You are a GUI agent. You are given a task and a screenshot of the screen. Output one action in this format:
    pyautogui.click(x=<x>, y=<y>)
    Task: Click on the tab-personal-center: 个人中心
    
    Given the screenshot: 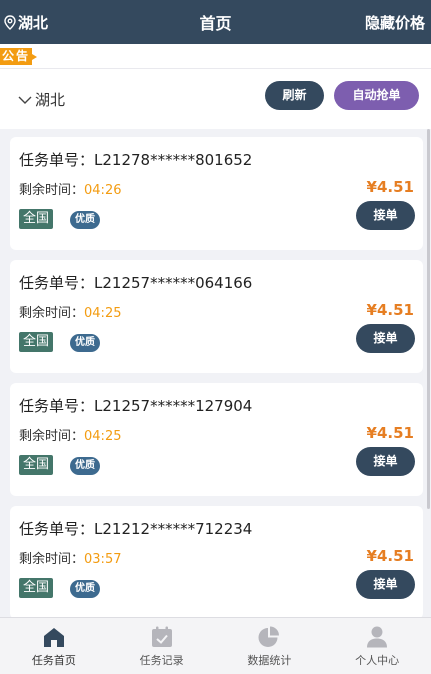 What is the action you would take?
    pyautogui.click(x=377, y=646)
    